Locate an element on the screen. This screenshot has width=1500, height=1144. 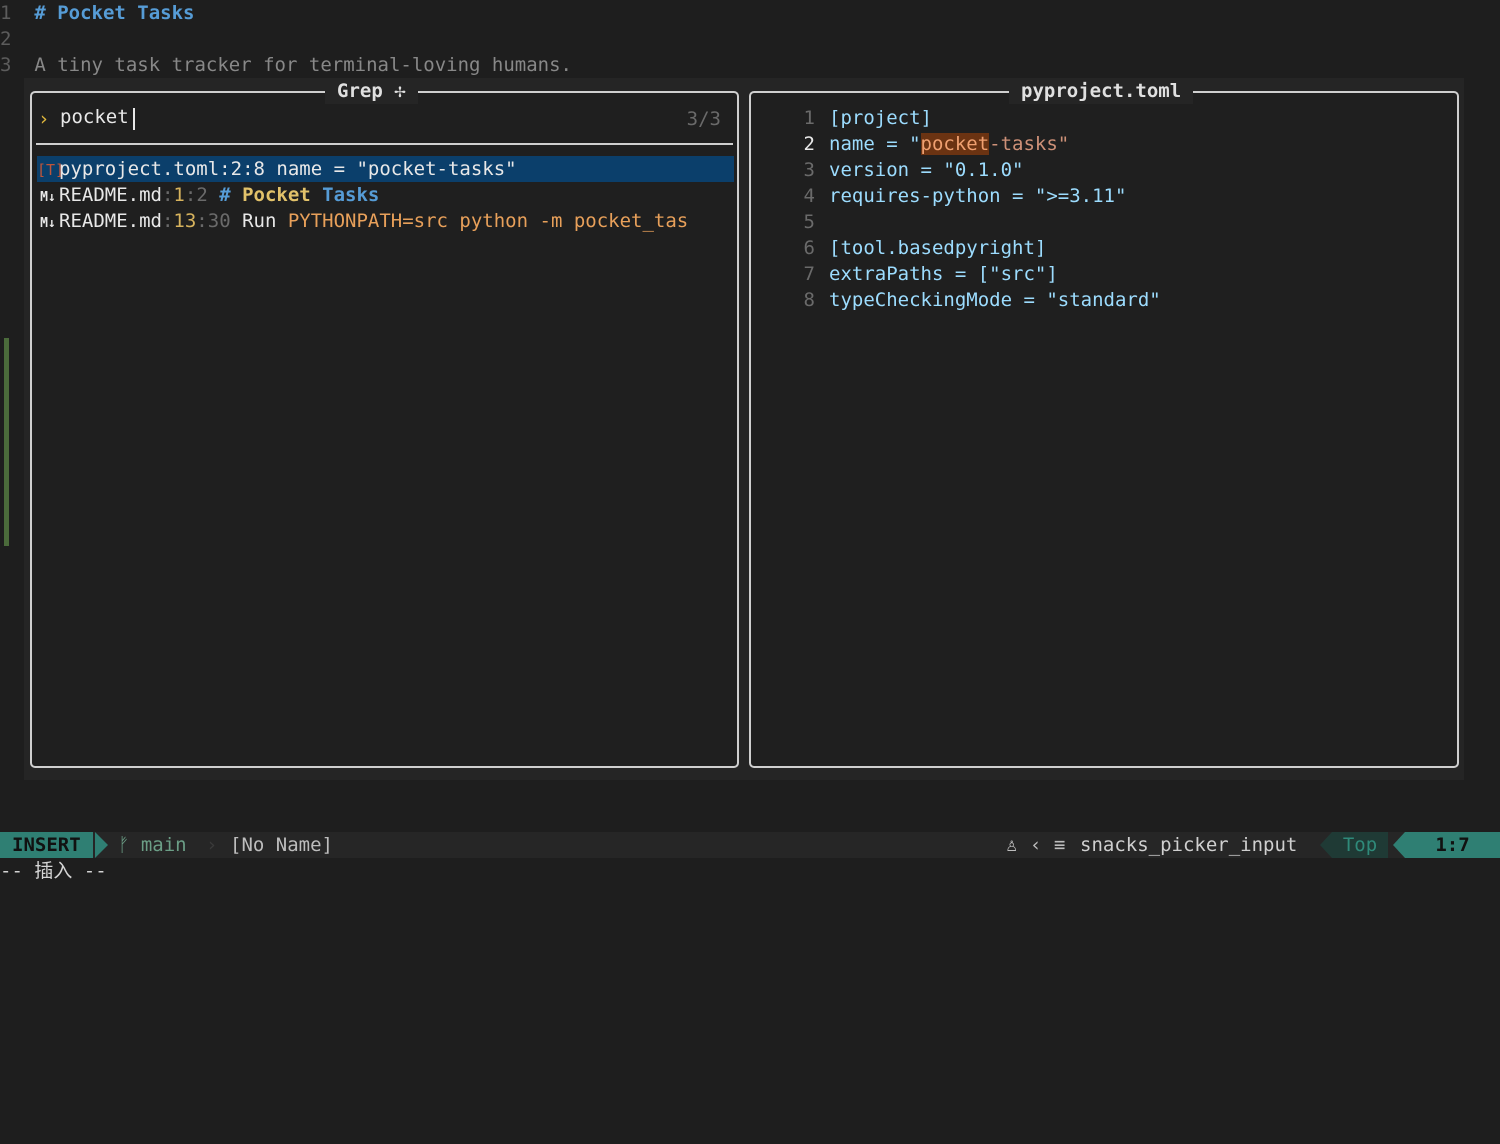
prompt-chevron-icon: › is located at coordinates (44, 119).